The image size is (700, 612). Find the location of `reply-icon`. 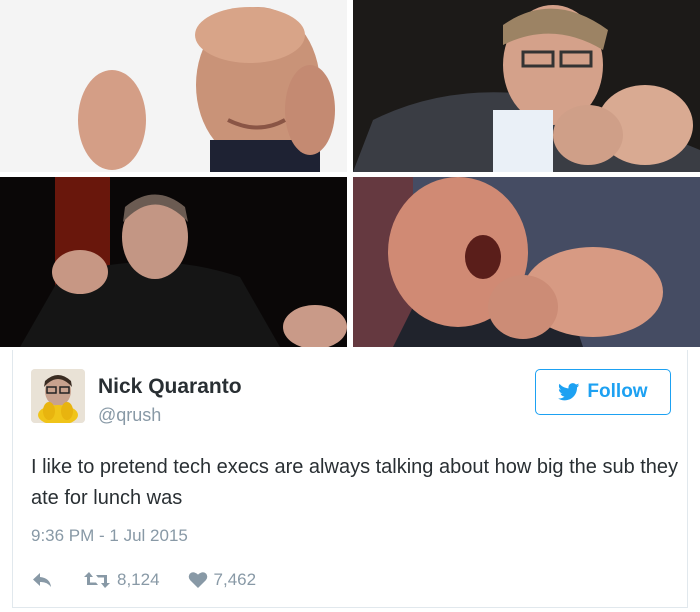

reply-icon is located at coordinates (42, 580).